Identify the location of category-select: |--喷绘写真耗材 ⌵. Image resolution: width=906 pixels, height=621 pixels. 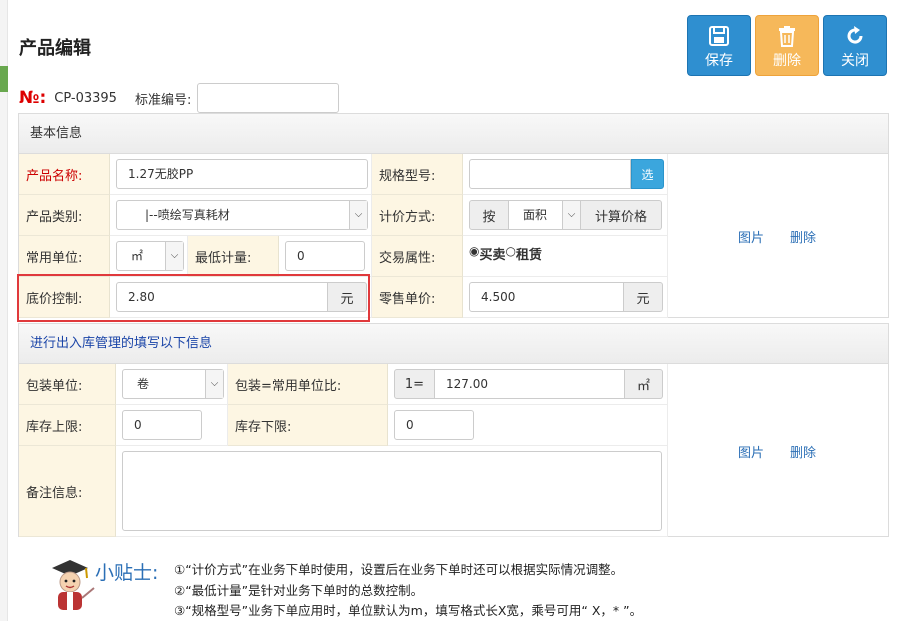
(242, 215).